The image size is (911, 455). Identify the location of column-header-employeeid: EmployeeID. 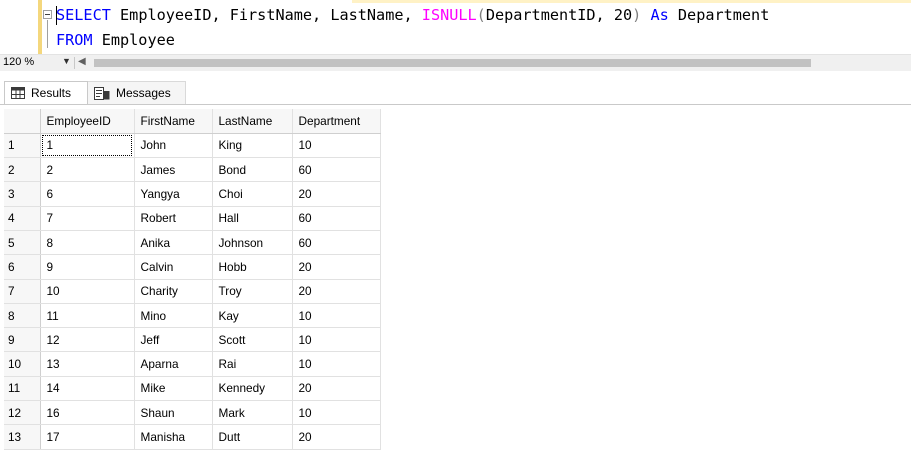
(87, 121).